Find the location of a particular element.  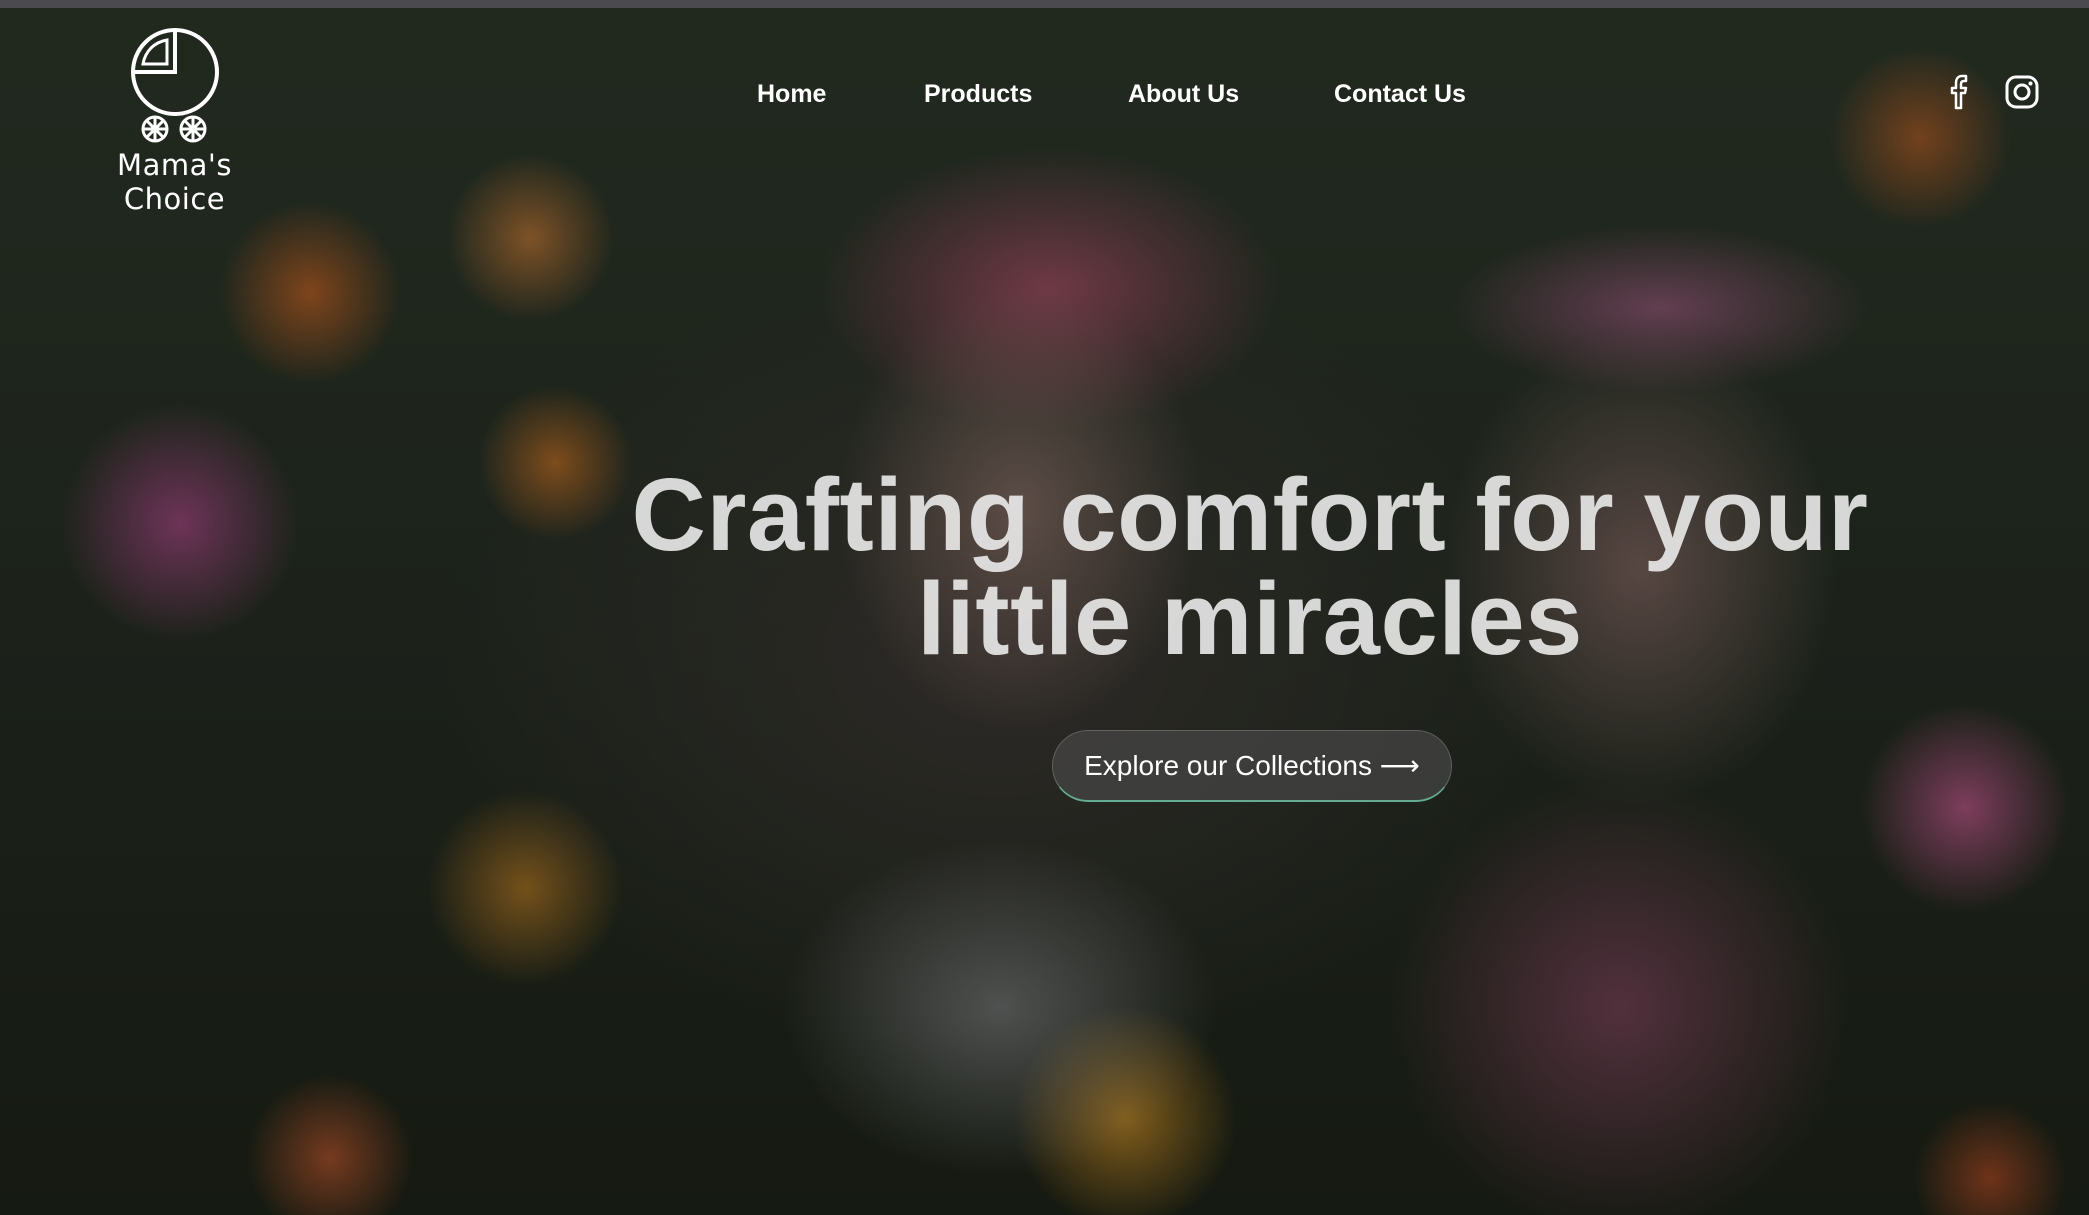

nav-products: Products is located at coordinates (978, 94).